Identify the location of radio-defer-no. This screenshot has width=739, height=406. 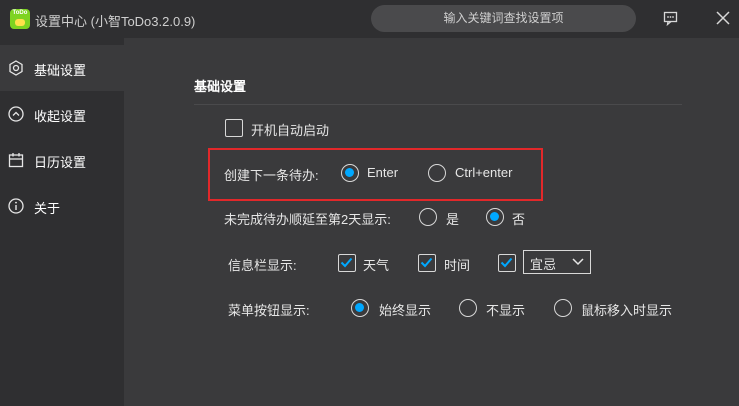
(495, 217).